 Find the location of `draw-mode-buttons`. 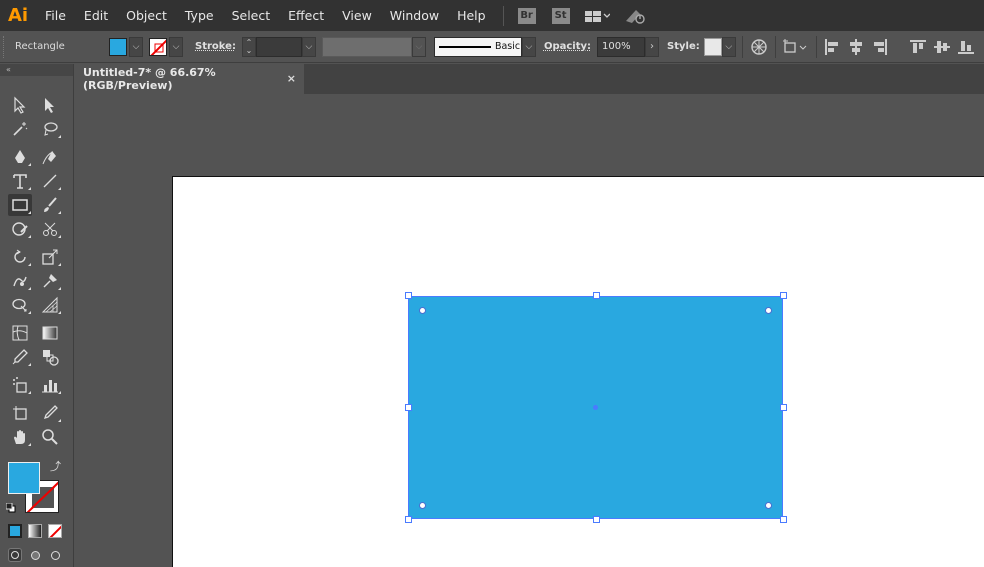

draw-mode-buttons is located at coordinates (35, 555).